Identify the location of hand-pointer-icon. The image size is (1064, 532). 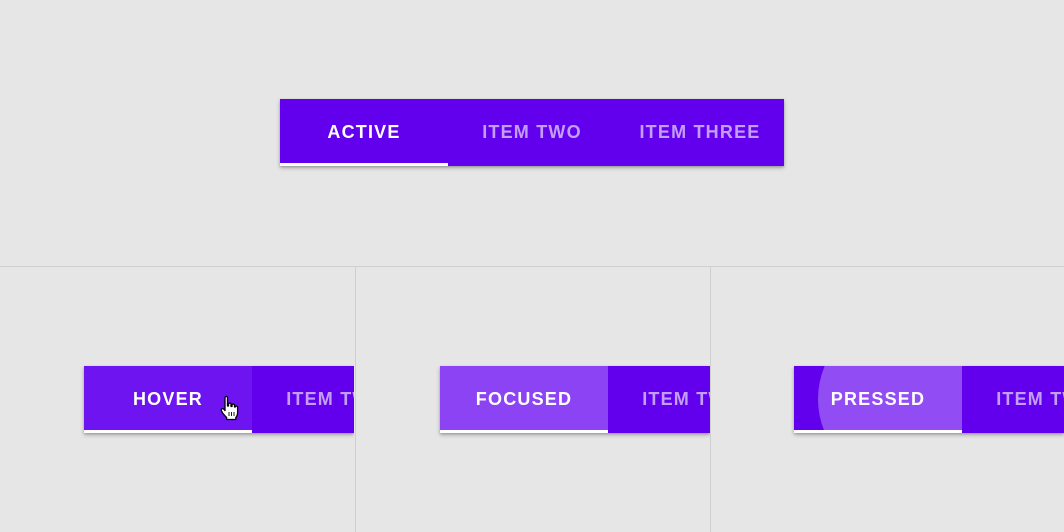
(229, 408).